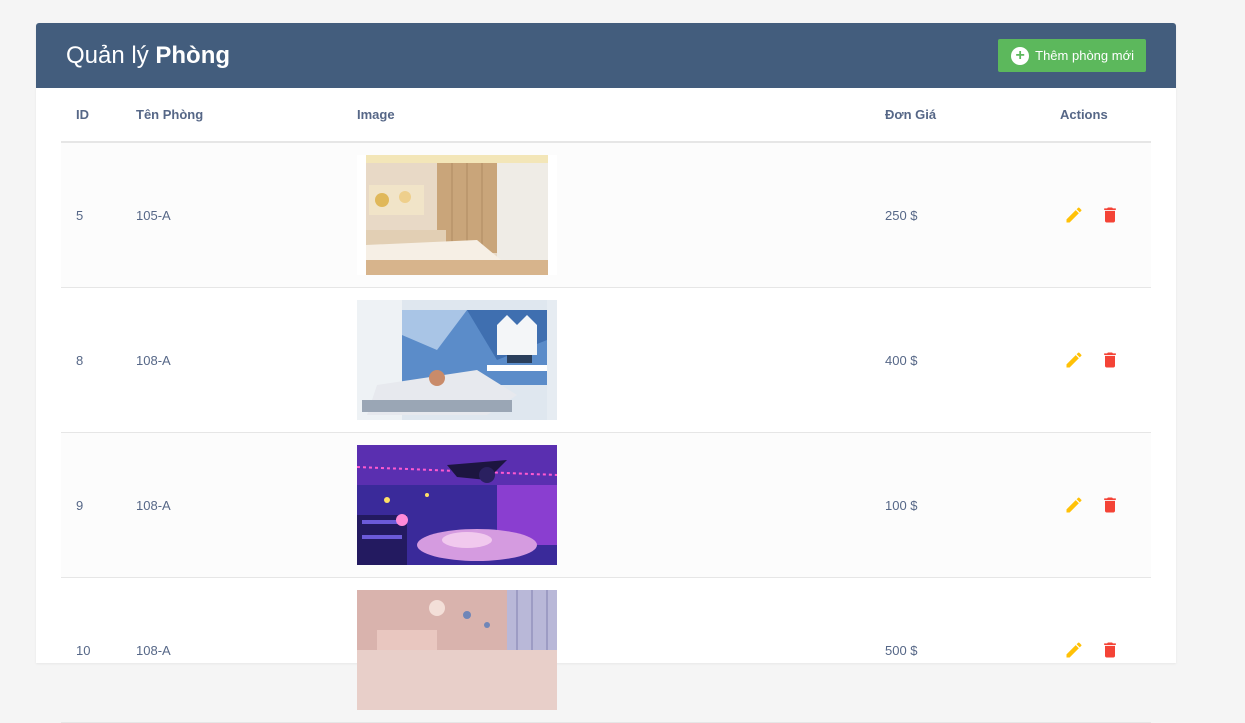 The width and height of the screenshot is (1245, 723). I want to click on page-title: Quản lý Phòng, so click(148, 56).